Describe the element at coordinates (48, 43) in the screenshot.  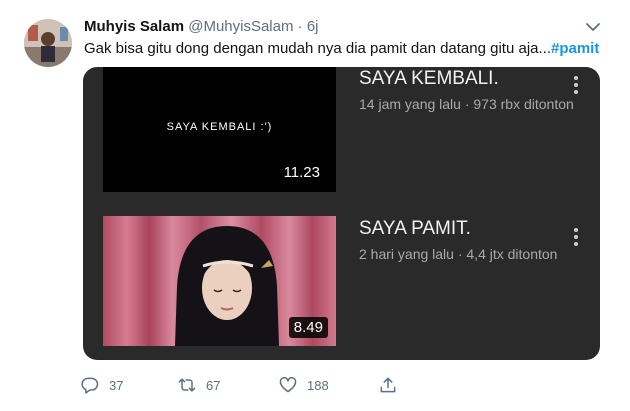
I see `avatar` at that location.